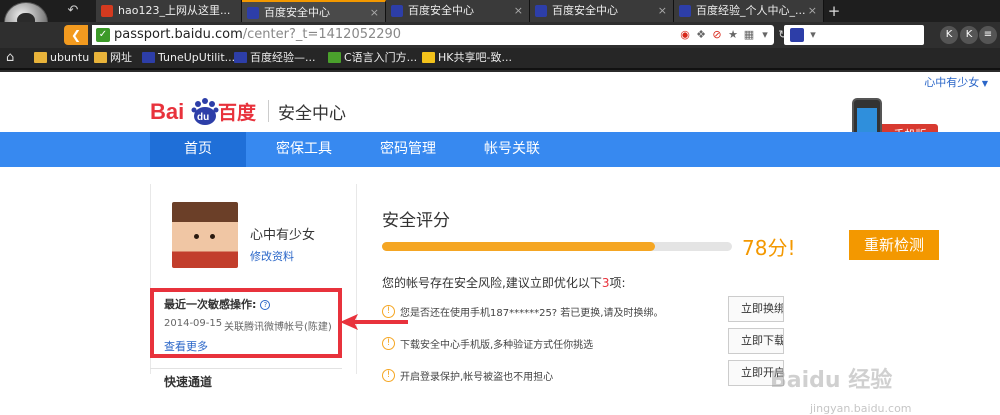 Image resolution: width=1000 pixels, height=415 pixels. Describe the element at coordinates (107, 11) in the screenshot. I see `hao123-icon` at that location.